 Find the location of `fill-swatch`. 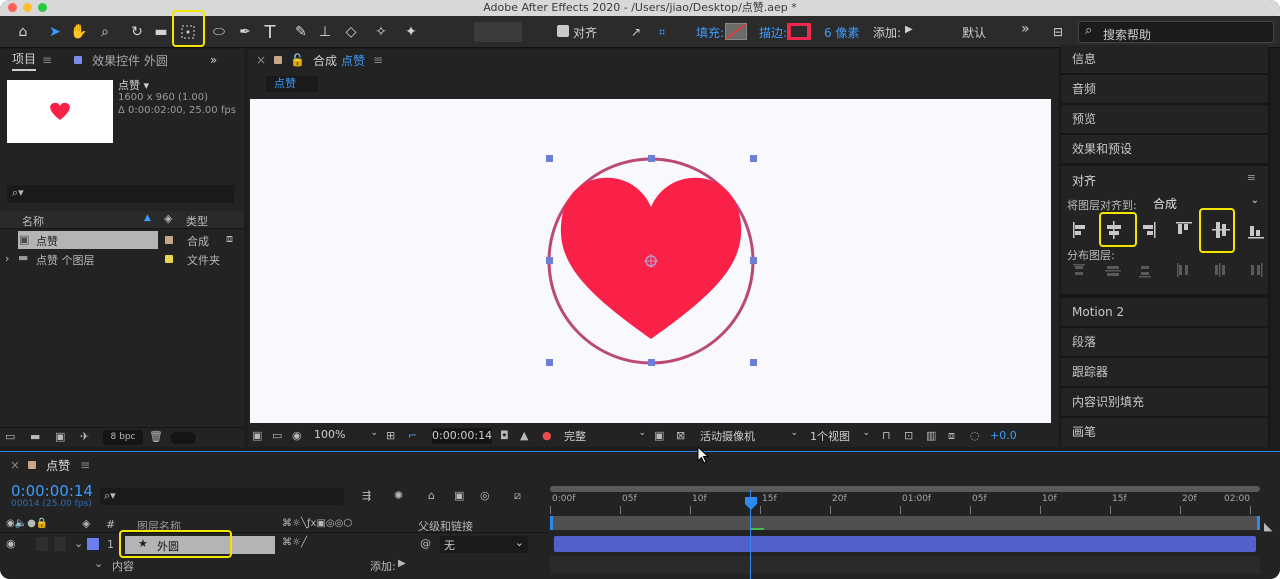

fill-swatch is located at coordinates (736, 31).